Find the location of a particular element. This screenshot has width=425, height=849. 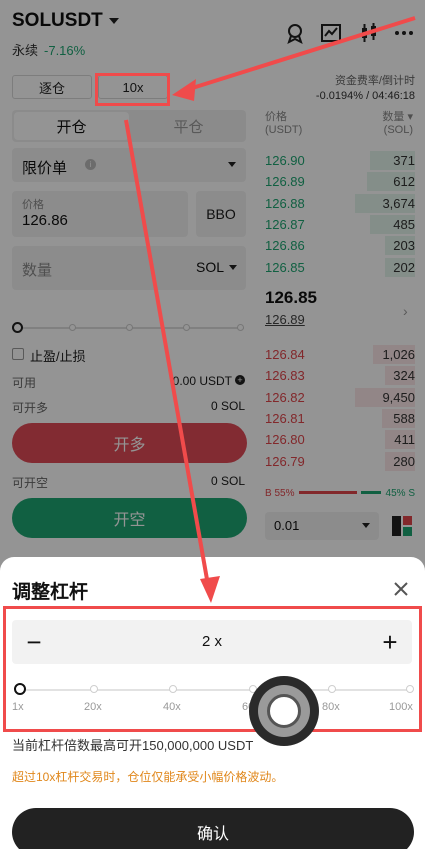

max-position-info: 当前杠杆倍数最高可开150,000,000 USDT is located at coordinates (133, 745).